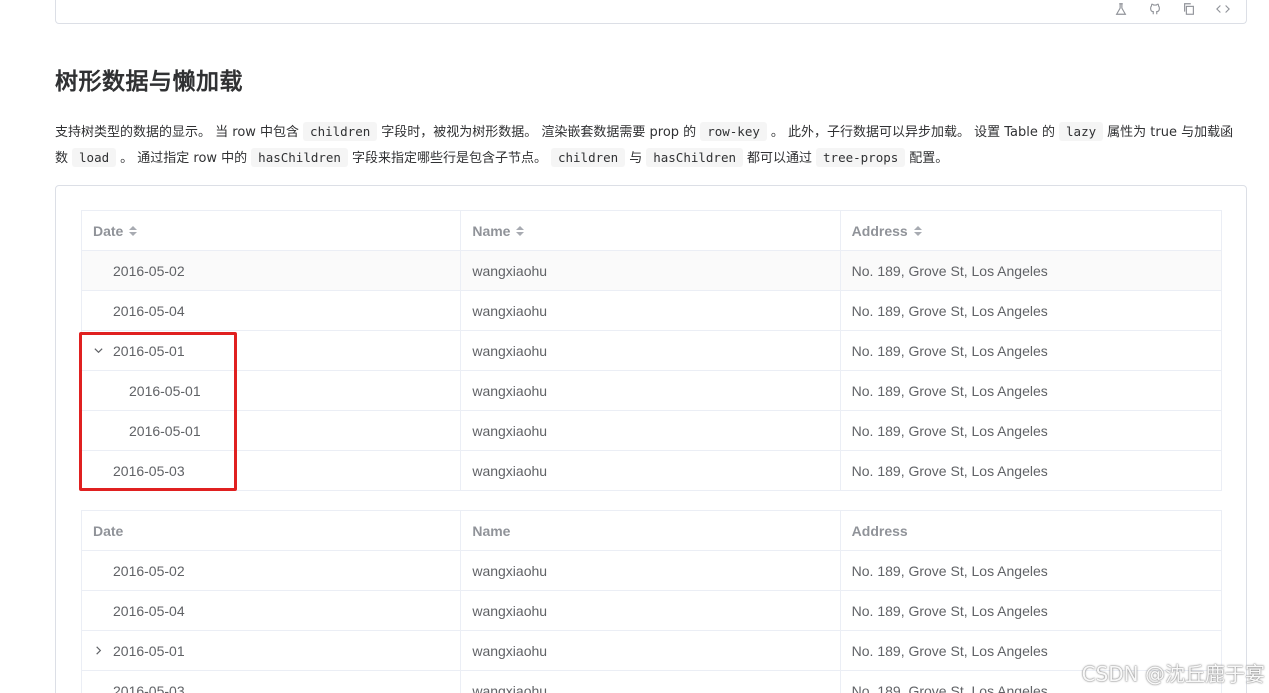 This screenshot has height=693, width=1269. What do you see at coordinates (1121, 9) in the screenshot?
I see `flask-icon` at bounding box center [1121, 9].